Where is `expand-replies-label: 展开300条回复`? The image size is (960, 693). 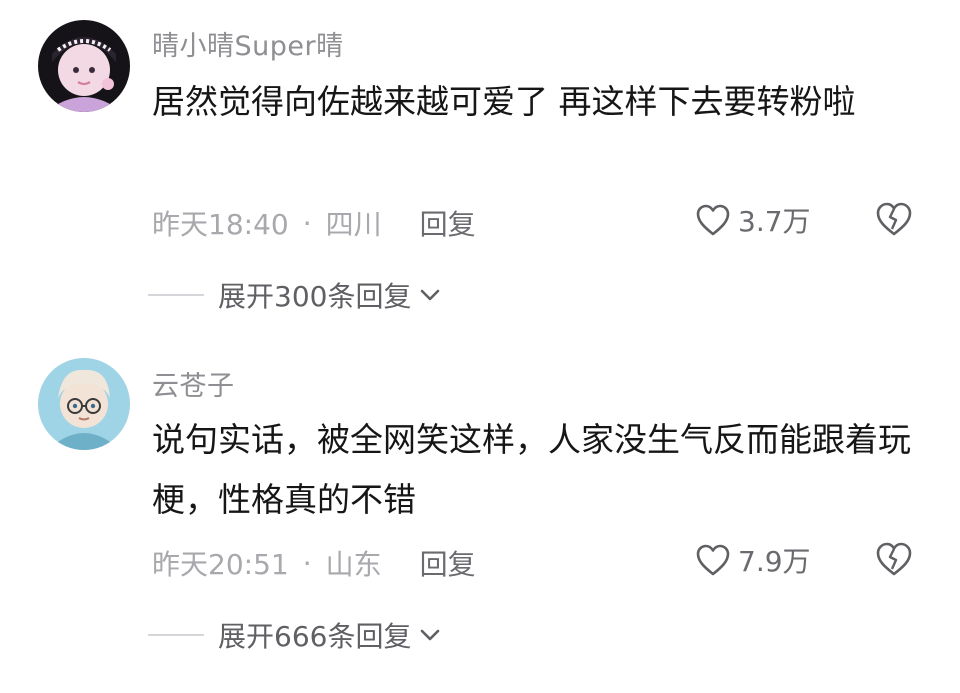 expand-replies-label: 展开300条回复 is located at coordinates (315, 296).